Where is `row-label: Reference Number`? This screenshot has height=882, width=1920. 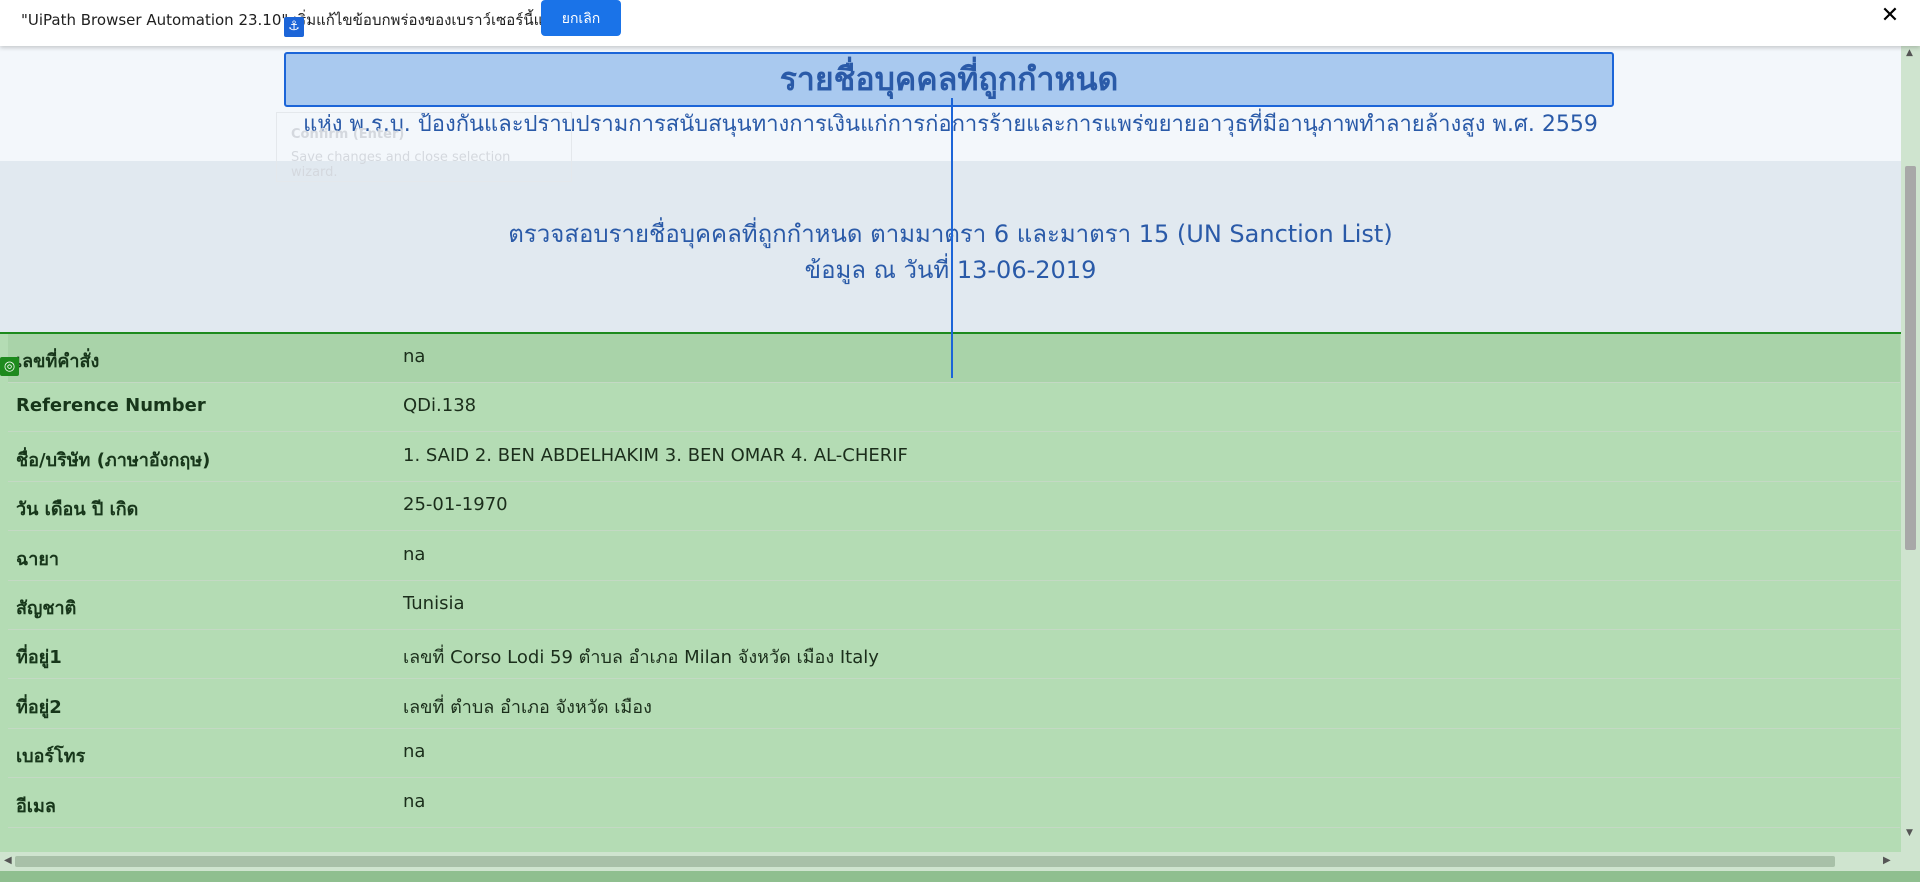
row-label: Reference Number is located at coordinates (111, 405).